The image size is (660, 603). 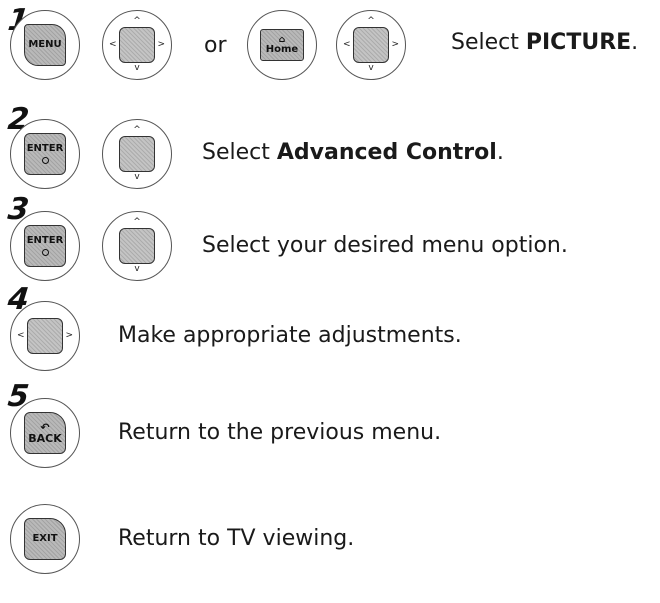 I want to click on menu-button-circle: MENU, so click(x=45, y=45).